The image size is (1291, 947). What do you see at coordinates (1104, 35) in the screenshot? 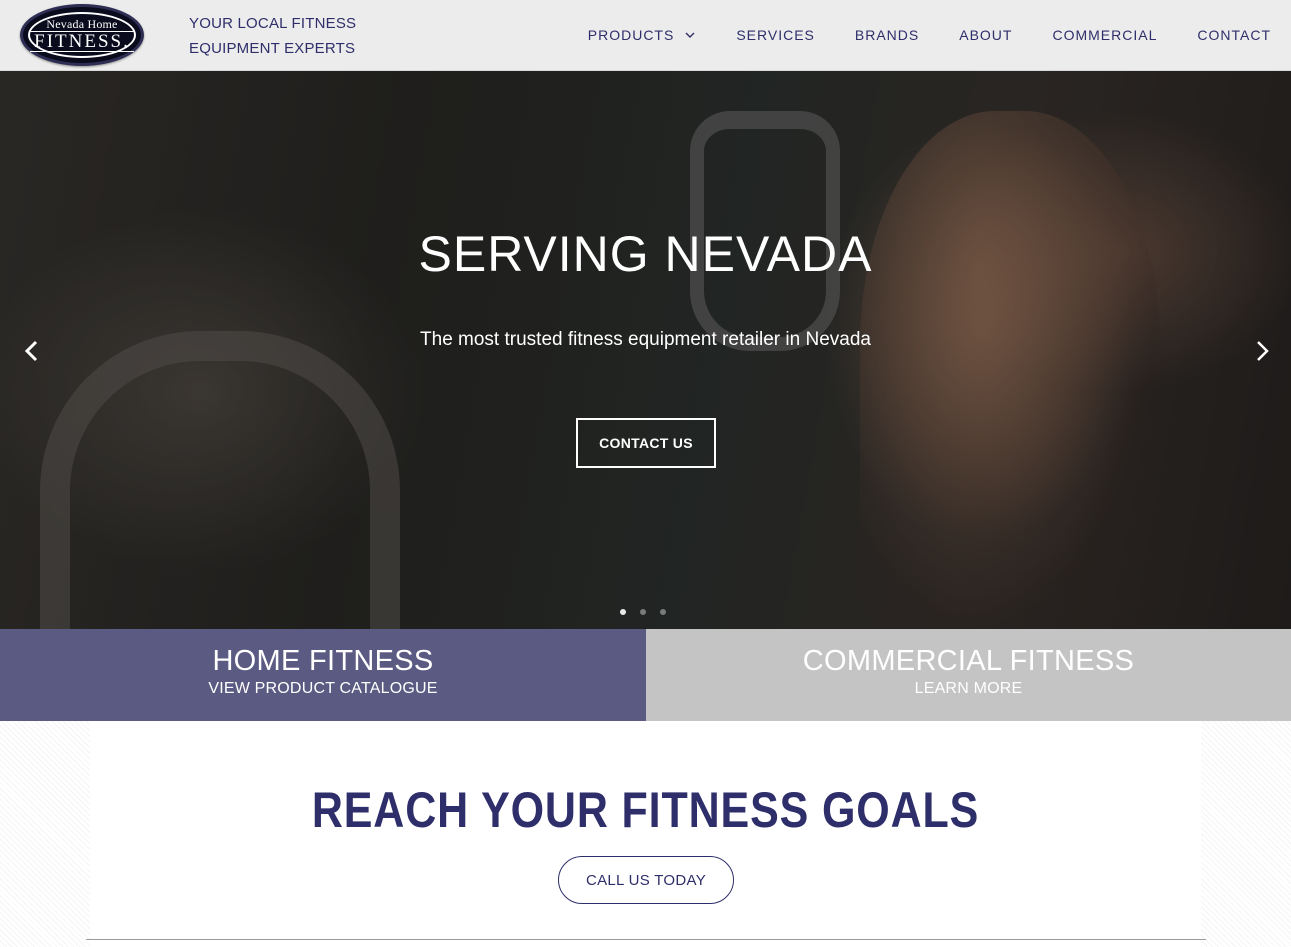
I see `nav-commercial: COMMERCIAL` at bounding box center [1104, 35].